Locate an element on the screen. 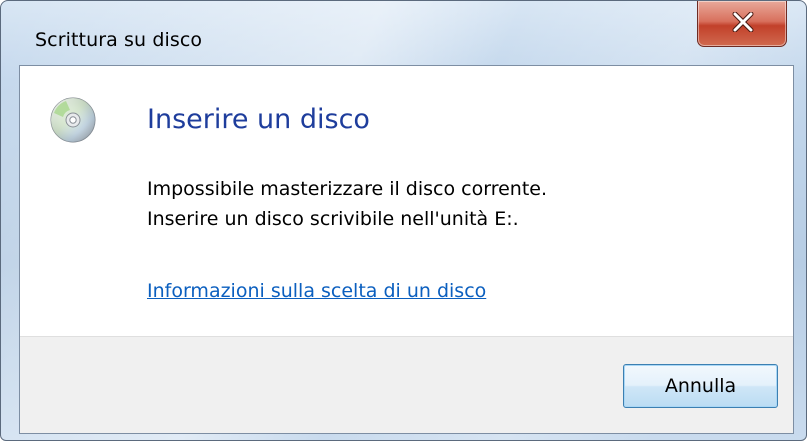 The image size is (807, 441). cd-disc-icon is located at coordinates (73, 120).